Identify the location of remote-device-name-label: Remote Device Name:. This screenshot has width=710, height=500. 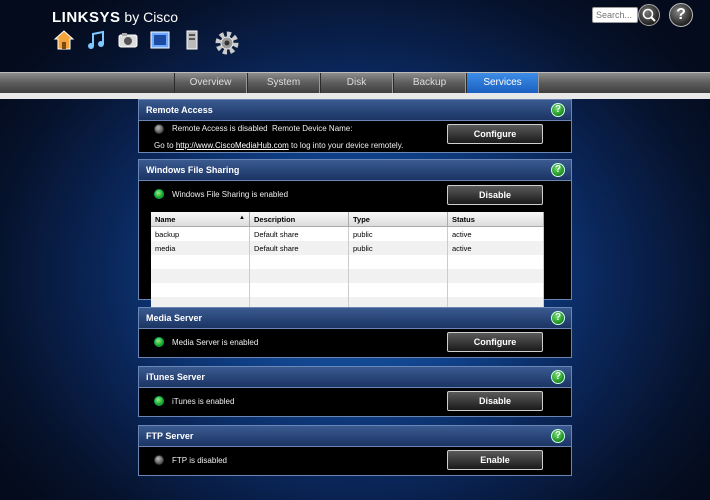
(312, 128).